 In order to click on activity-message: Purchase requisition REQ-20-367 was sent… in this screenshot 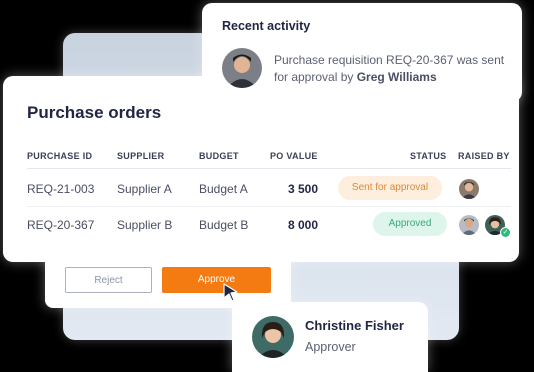, I will do `click(392, 69)`.